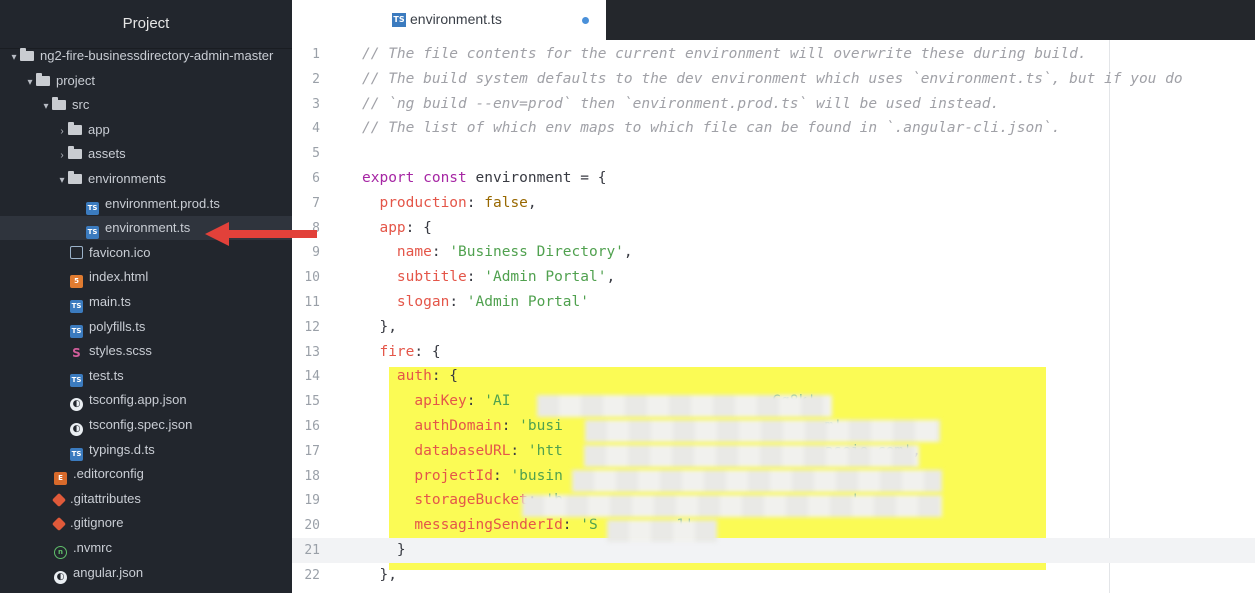 Image resolution: width=1255 pixels, height=593 pixels. Describe the element at coordinates (773, 376) in the screenshot. I see `code-line: 14 auth: {` at that location.